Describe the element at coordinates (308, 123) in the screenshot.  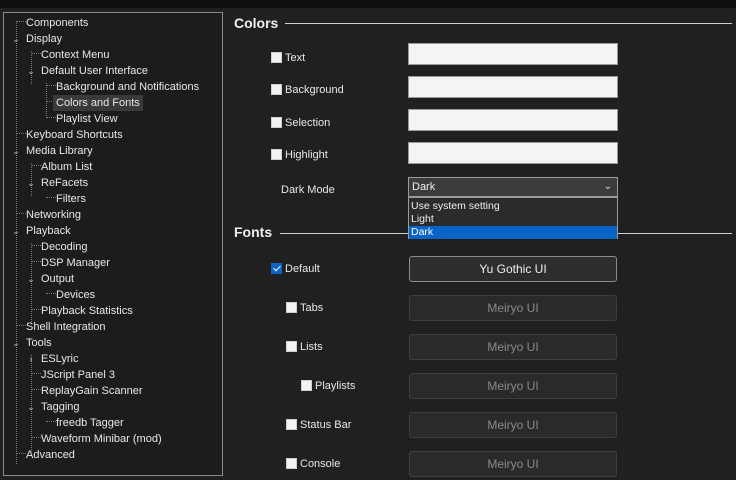
I see `selection-color-label: Selection` at that location.